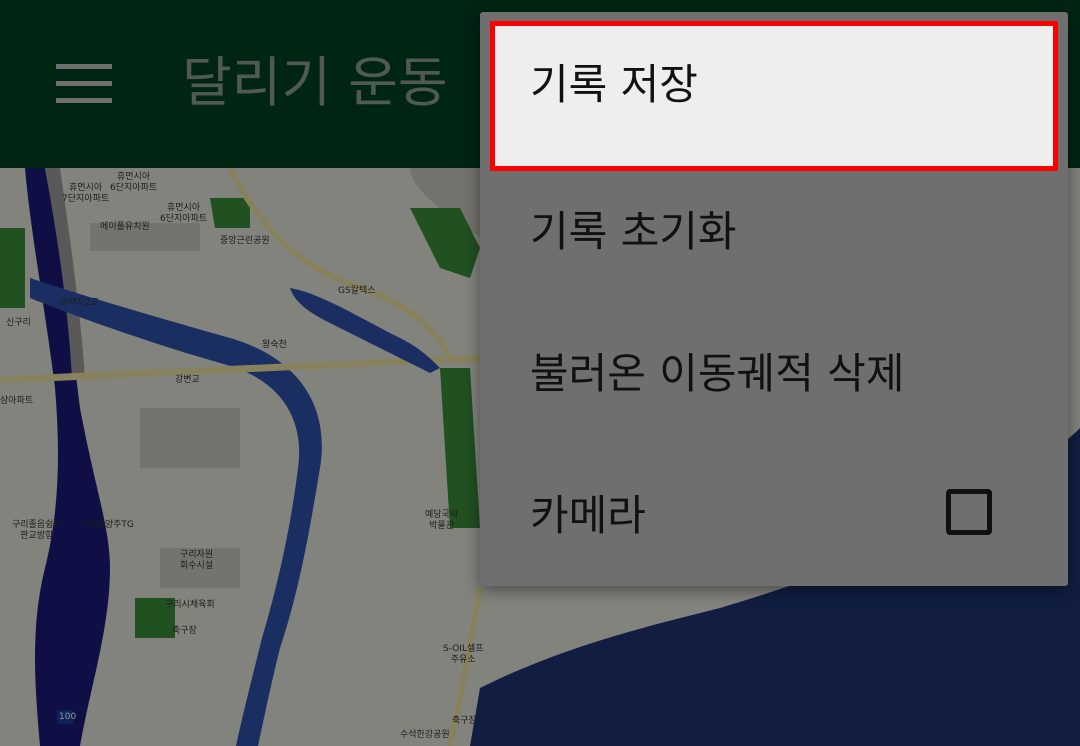 Image resolution: width=1080 pixels, height=746 pixels. I want to click on menu-item-label: 기록 저장, so click(614, 84).